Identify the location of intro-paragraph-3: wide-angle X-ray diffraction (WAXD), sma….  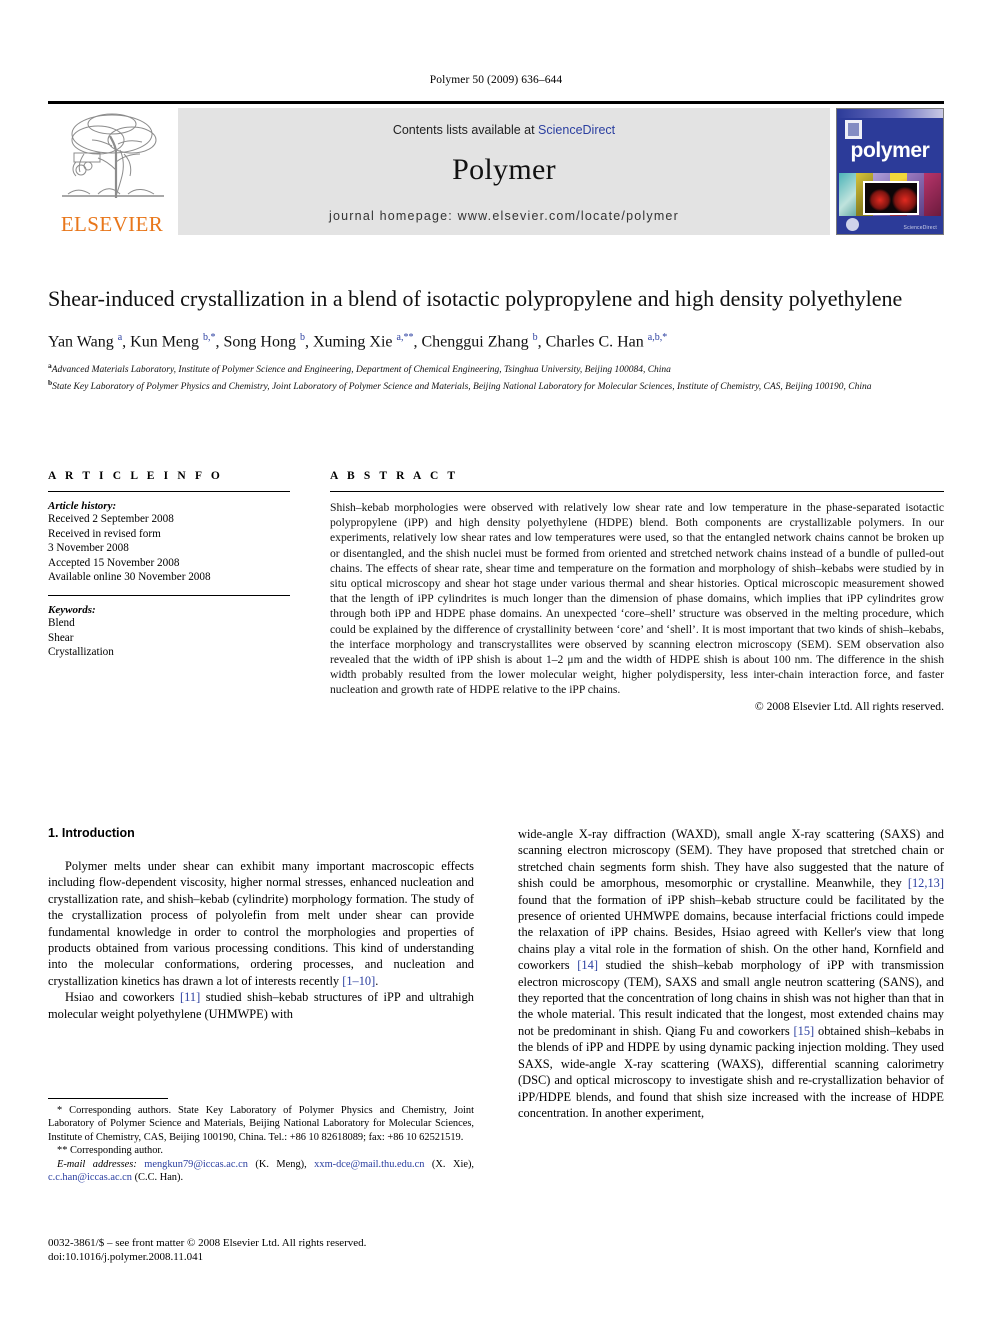
(731, 973).